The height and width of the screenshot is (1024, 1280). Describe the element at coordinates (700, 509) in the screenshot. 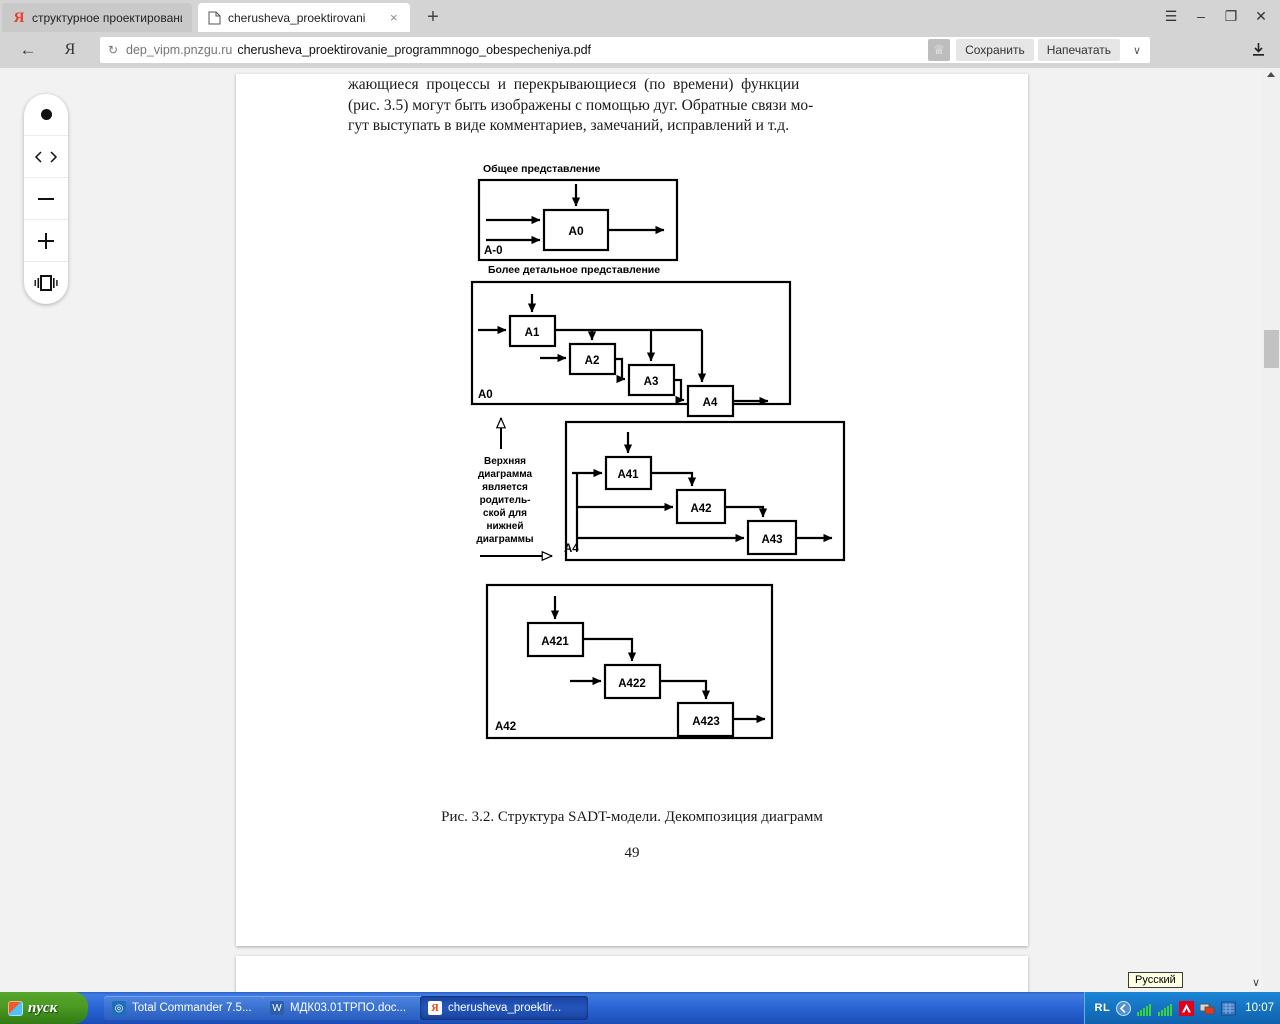

I see `block-label-A42: A42` at that location.